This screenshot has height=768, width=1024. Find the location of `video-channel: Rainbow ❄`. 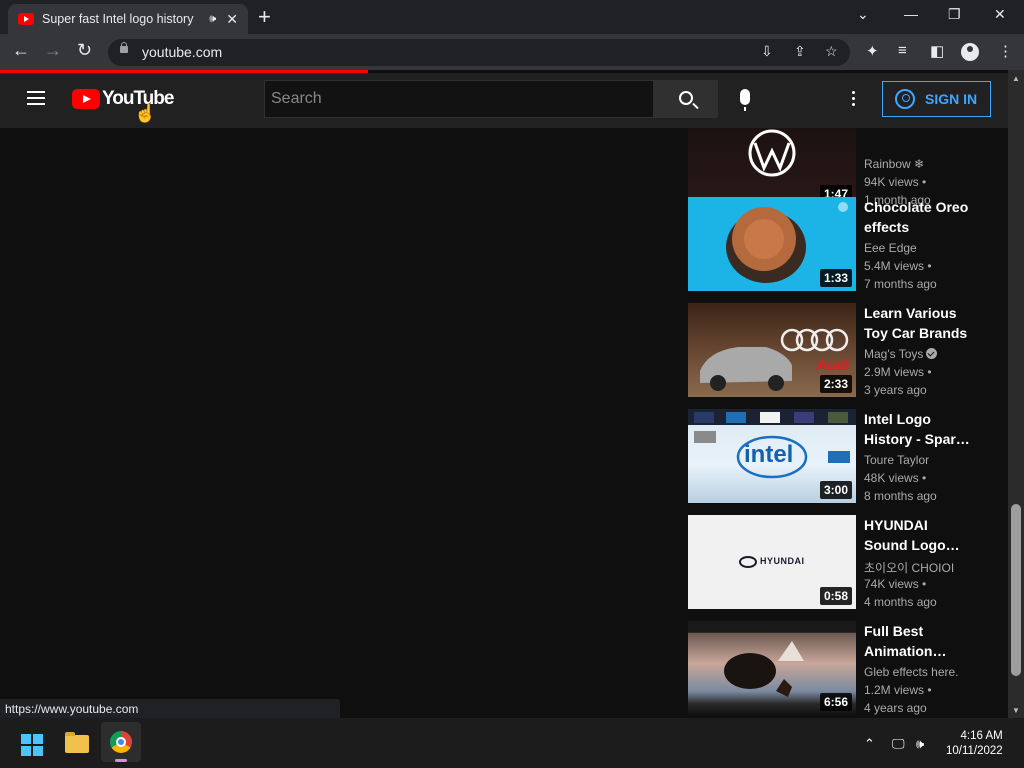

video-channel: Rainbow ❄ is located at coordinates (894, 164).